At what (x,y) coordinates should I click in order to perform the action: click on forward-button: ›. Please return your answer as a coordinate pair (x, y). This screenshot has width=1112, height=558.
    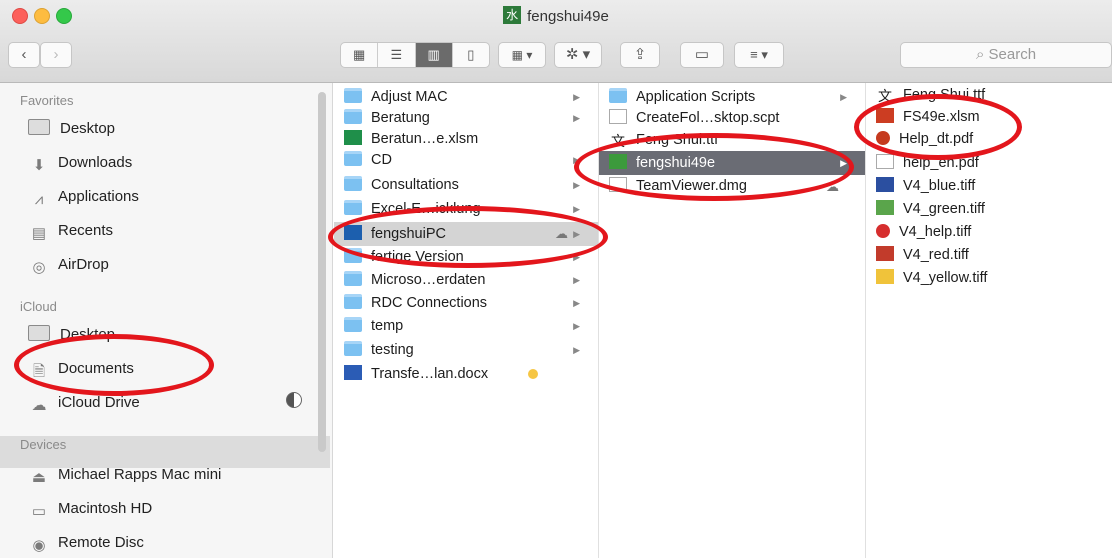
    Looking at the image, I should click on (56, 55).